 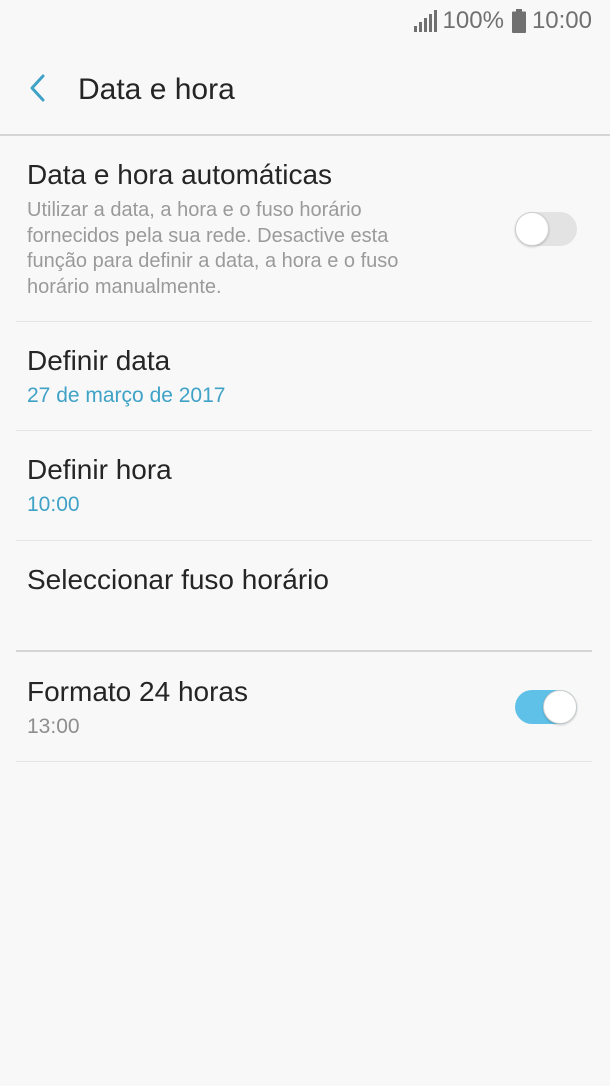 I want to click on chevron-left-icon, so click(x=38, y=90).